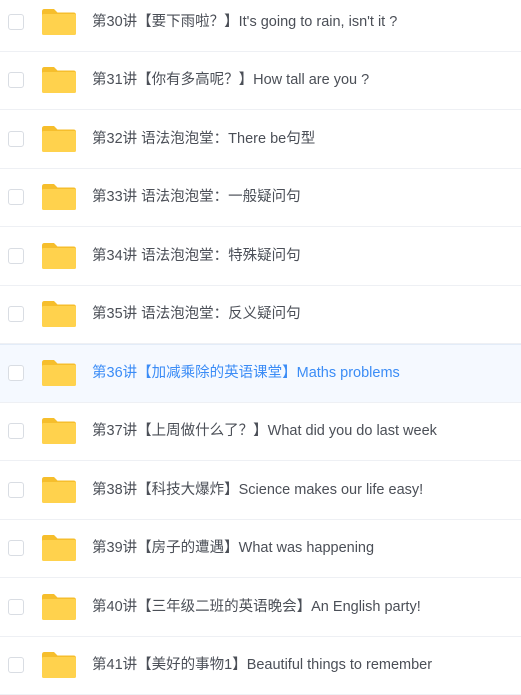 Image resolution: width=521 pixels, height=695 pixels. What do you see at coordinates (301, 139) in the screenshot?
I see `file-name: 第32讲 语法泡泡堂：There be句型` at bounding box center [301, 139].